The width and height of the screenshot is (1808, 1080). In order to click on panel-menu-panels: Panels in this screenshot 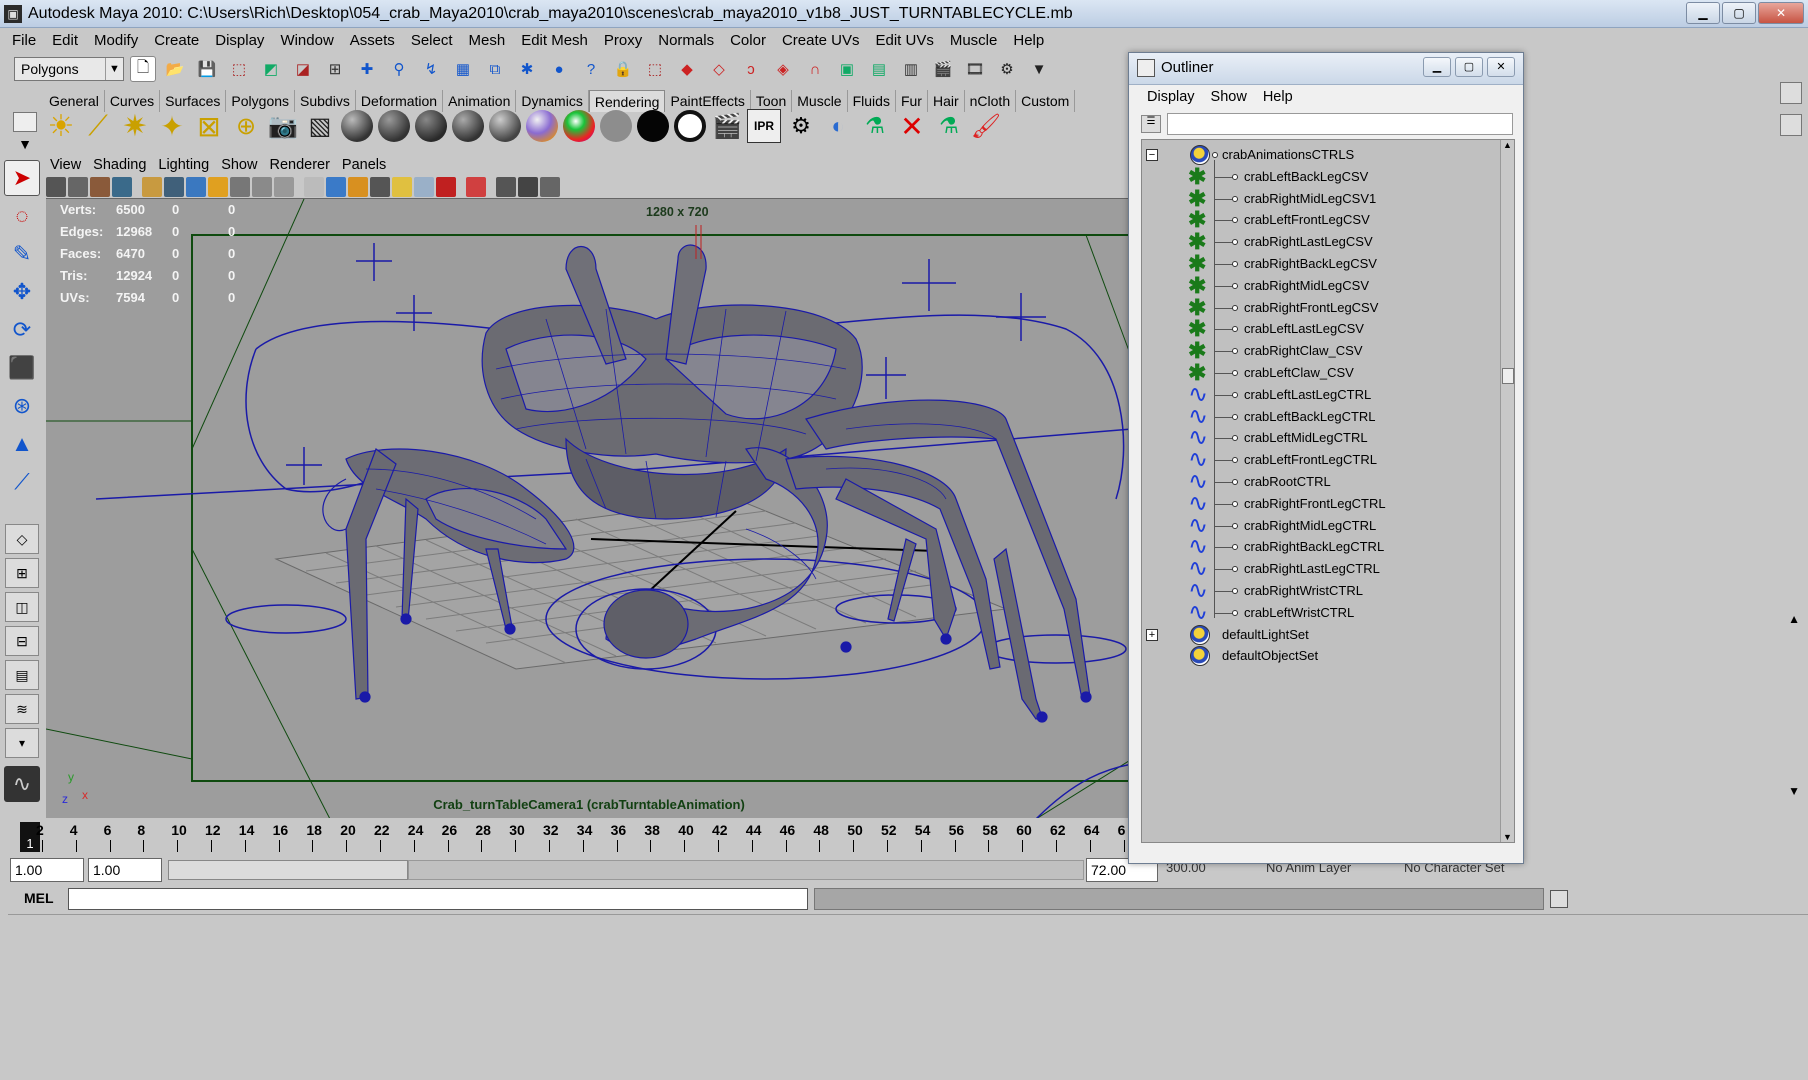, I will do `click(364, 165)`.